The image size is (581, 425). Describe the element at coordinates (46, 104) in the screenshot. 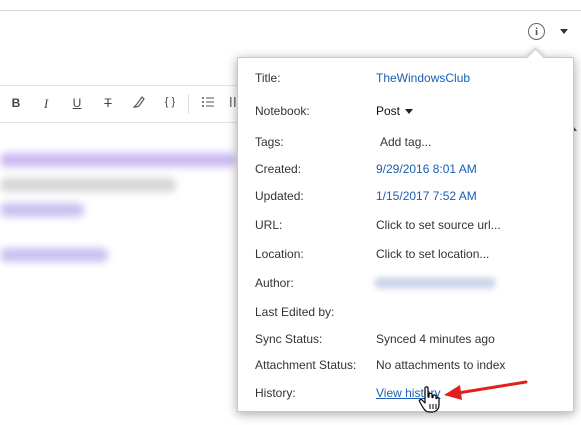

I see `italic-button: I` at that location.